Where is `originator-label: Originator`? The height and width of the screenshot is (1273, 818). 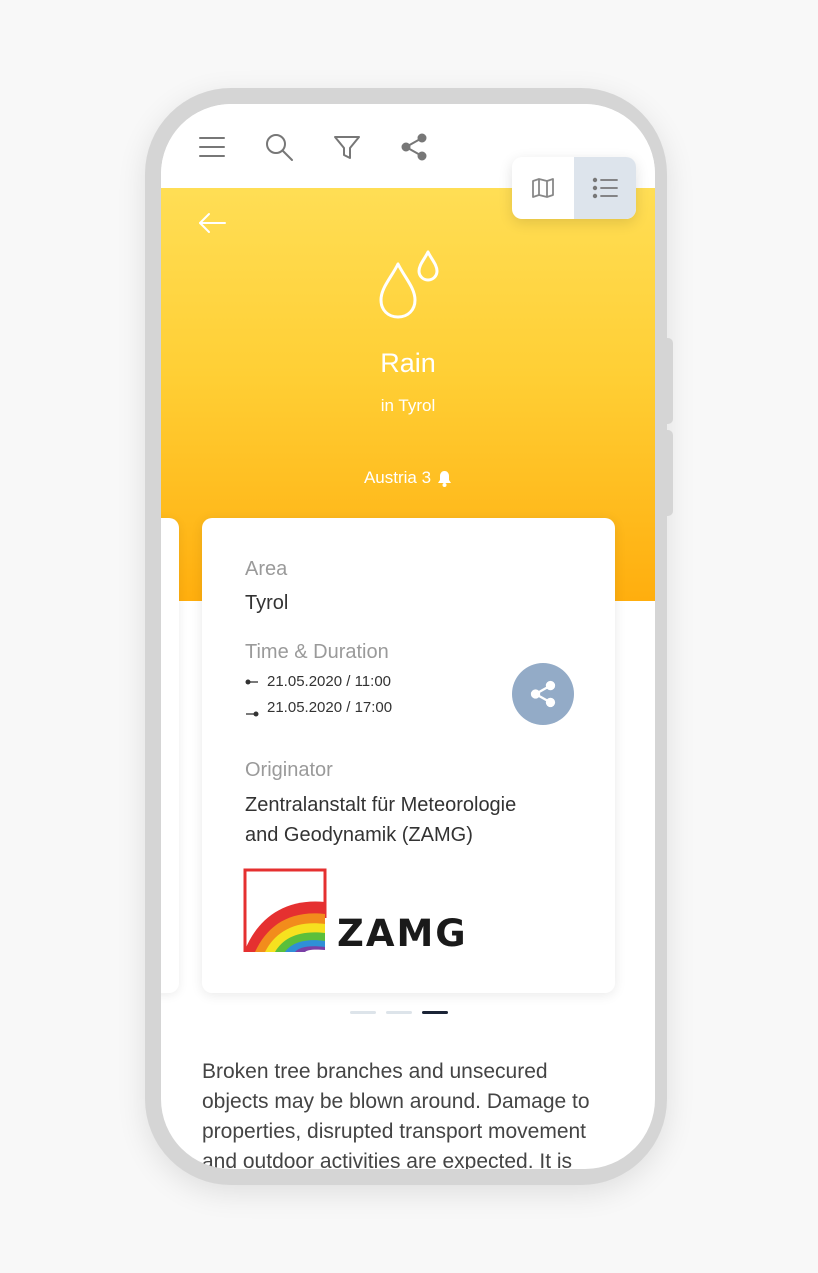 originator-label: Originator is located at coordinates (289, 770).